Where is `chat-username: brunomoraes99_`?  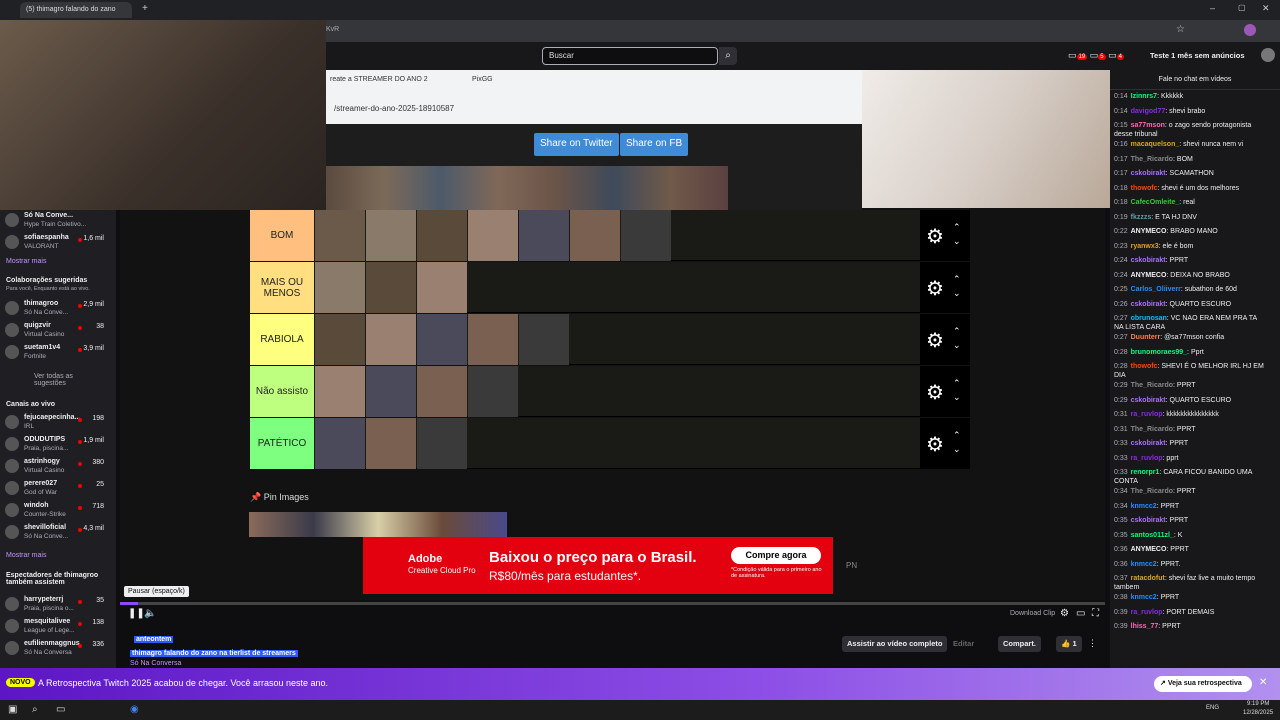
chat-username: brunomoraes99_ is located at coordinates (1159, 352).